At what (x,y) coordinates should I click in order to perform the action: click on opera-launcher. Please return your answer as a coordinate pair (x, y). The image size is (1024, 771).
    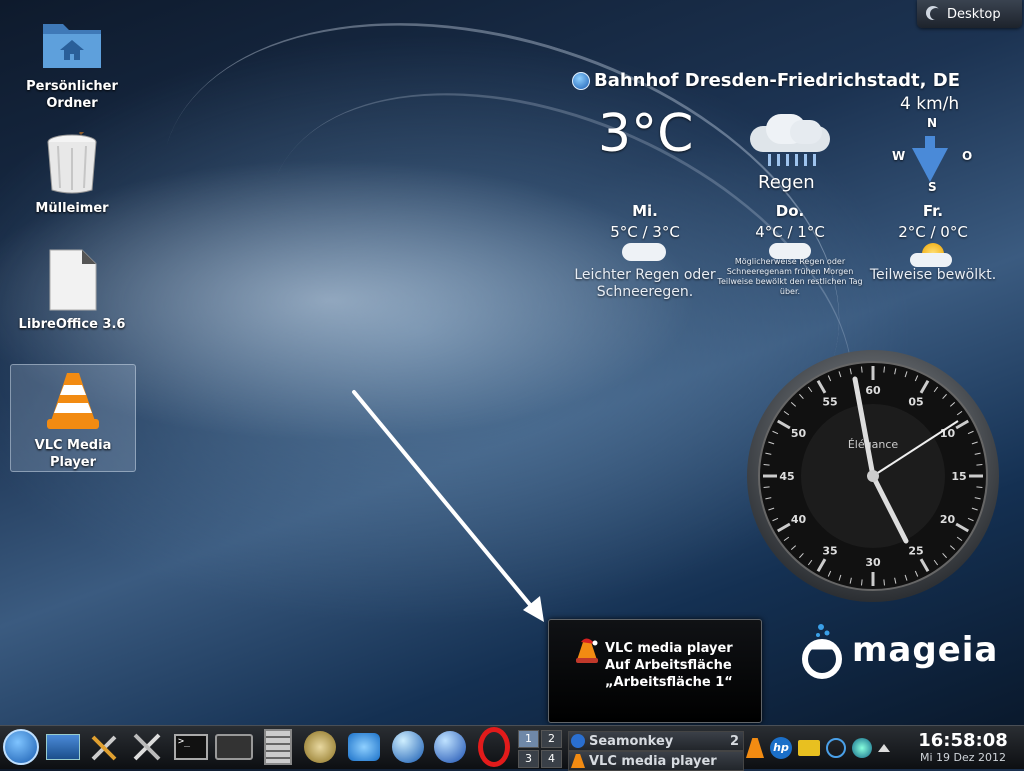
    Looking at the image, I should click on (494, 747).